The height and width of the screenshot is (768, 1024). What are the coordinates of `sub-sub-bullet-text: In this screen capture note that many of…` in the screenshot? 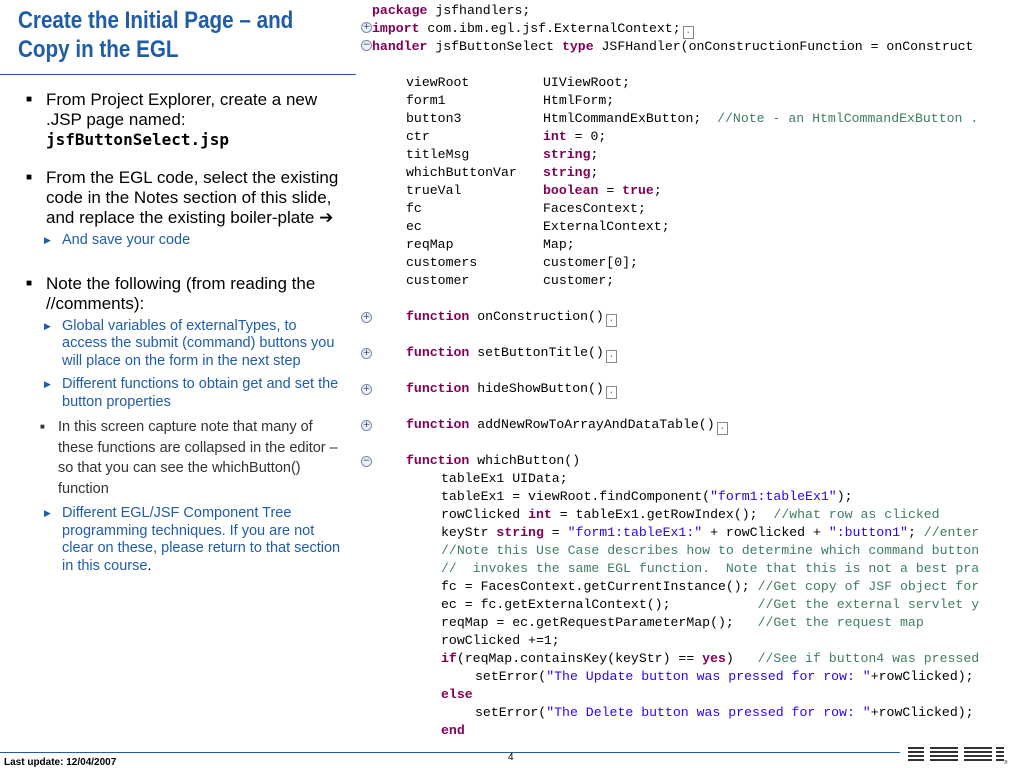 It's located at (198, 458).